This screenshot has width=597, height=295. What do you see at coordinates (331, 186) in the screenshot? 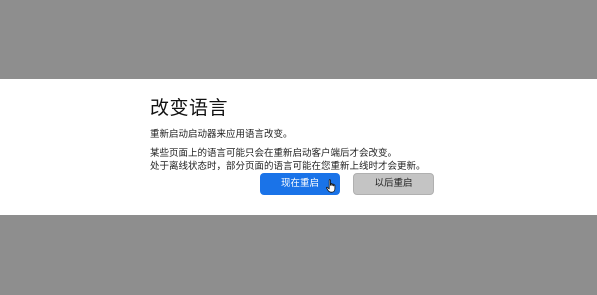
I see `hand-pointer-icon` at bounding box center [331, 186].